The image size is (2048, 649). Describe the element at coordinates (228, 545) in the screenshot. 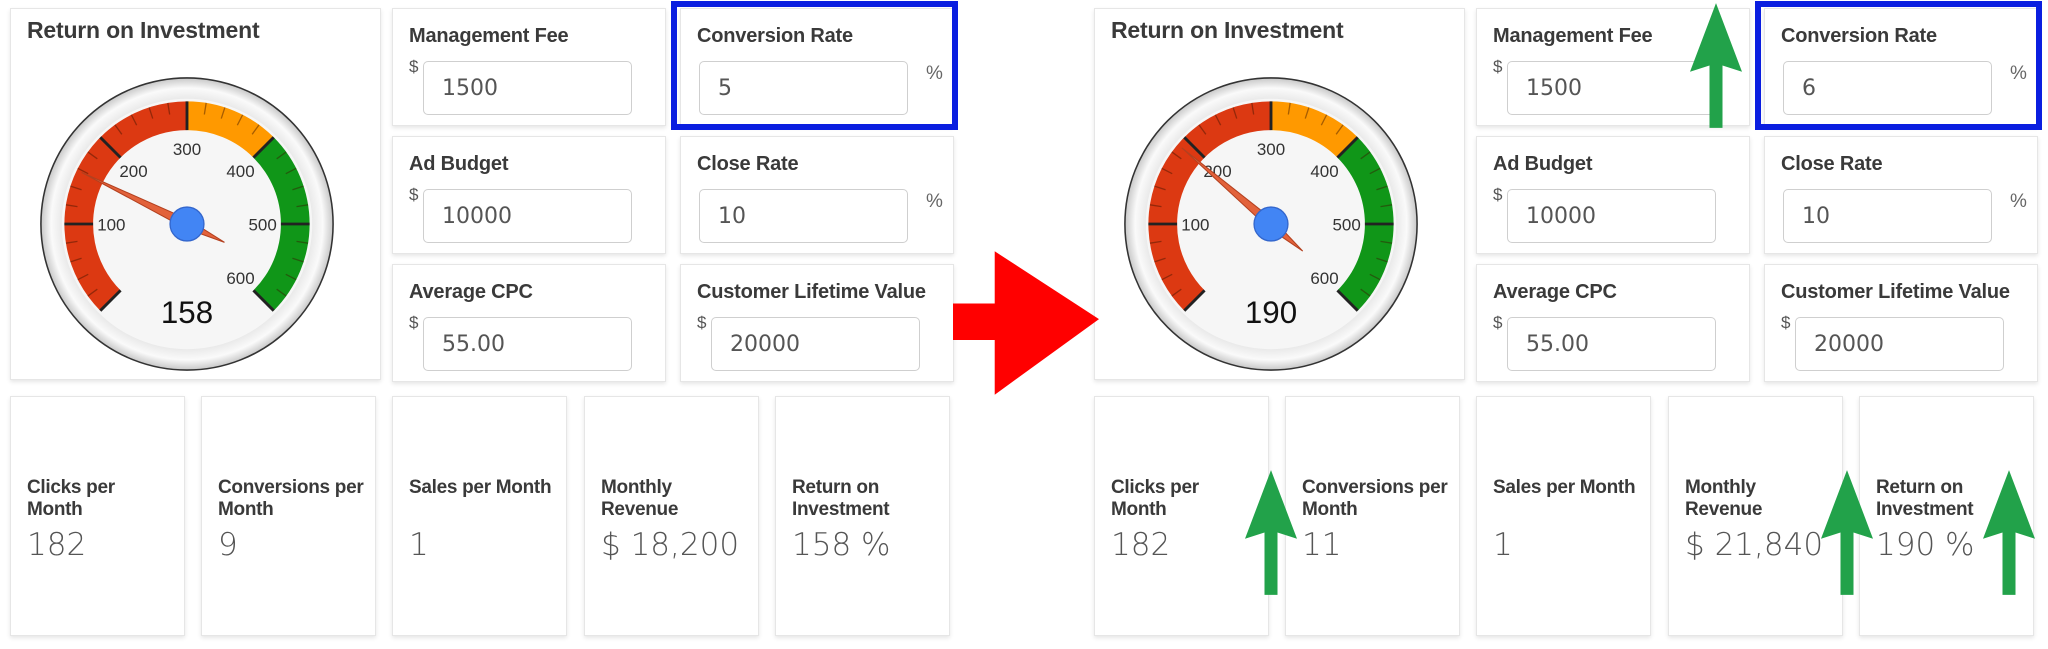

I see `stat-value: 9` at that location.